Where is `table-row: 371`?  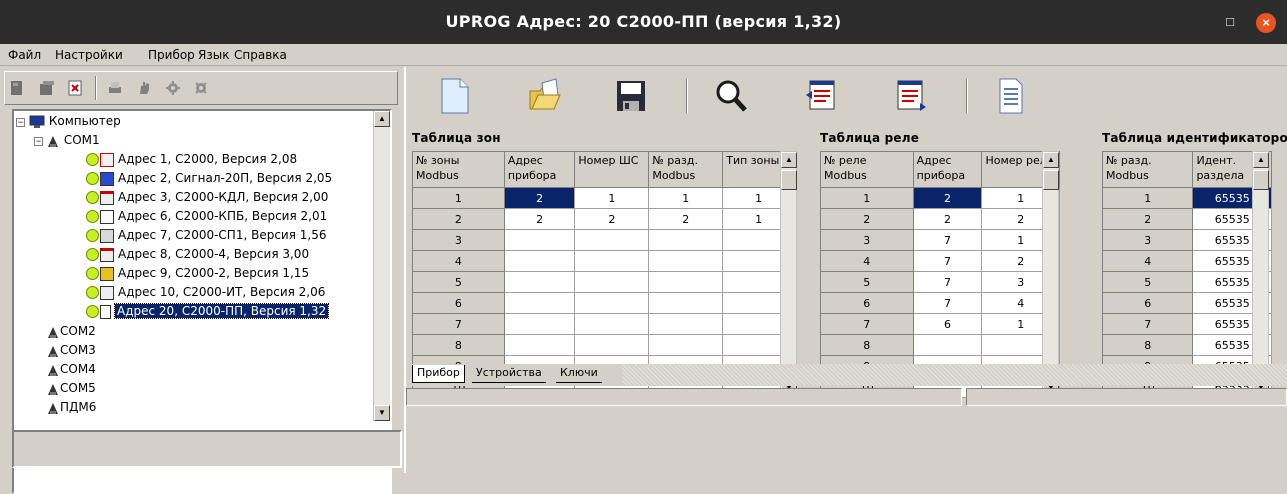
table-row: 371 is located at coordinates (940, 240).